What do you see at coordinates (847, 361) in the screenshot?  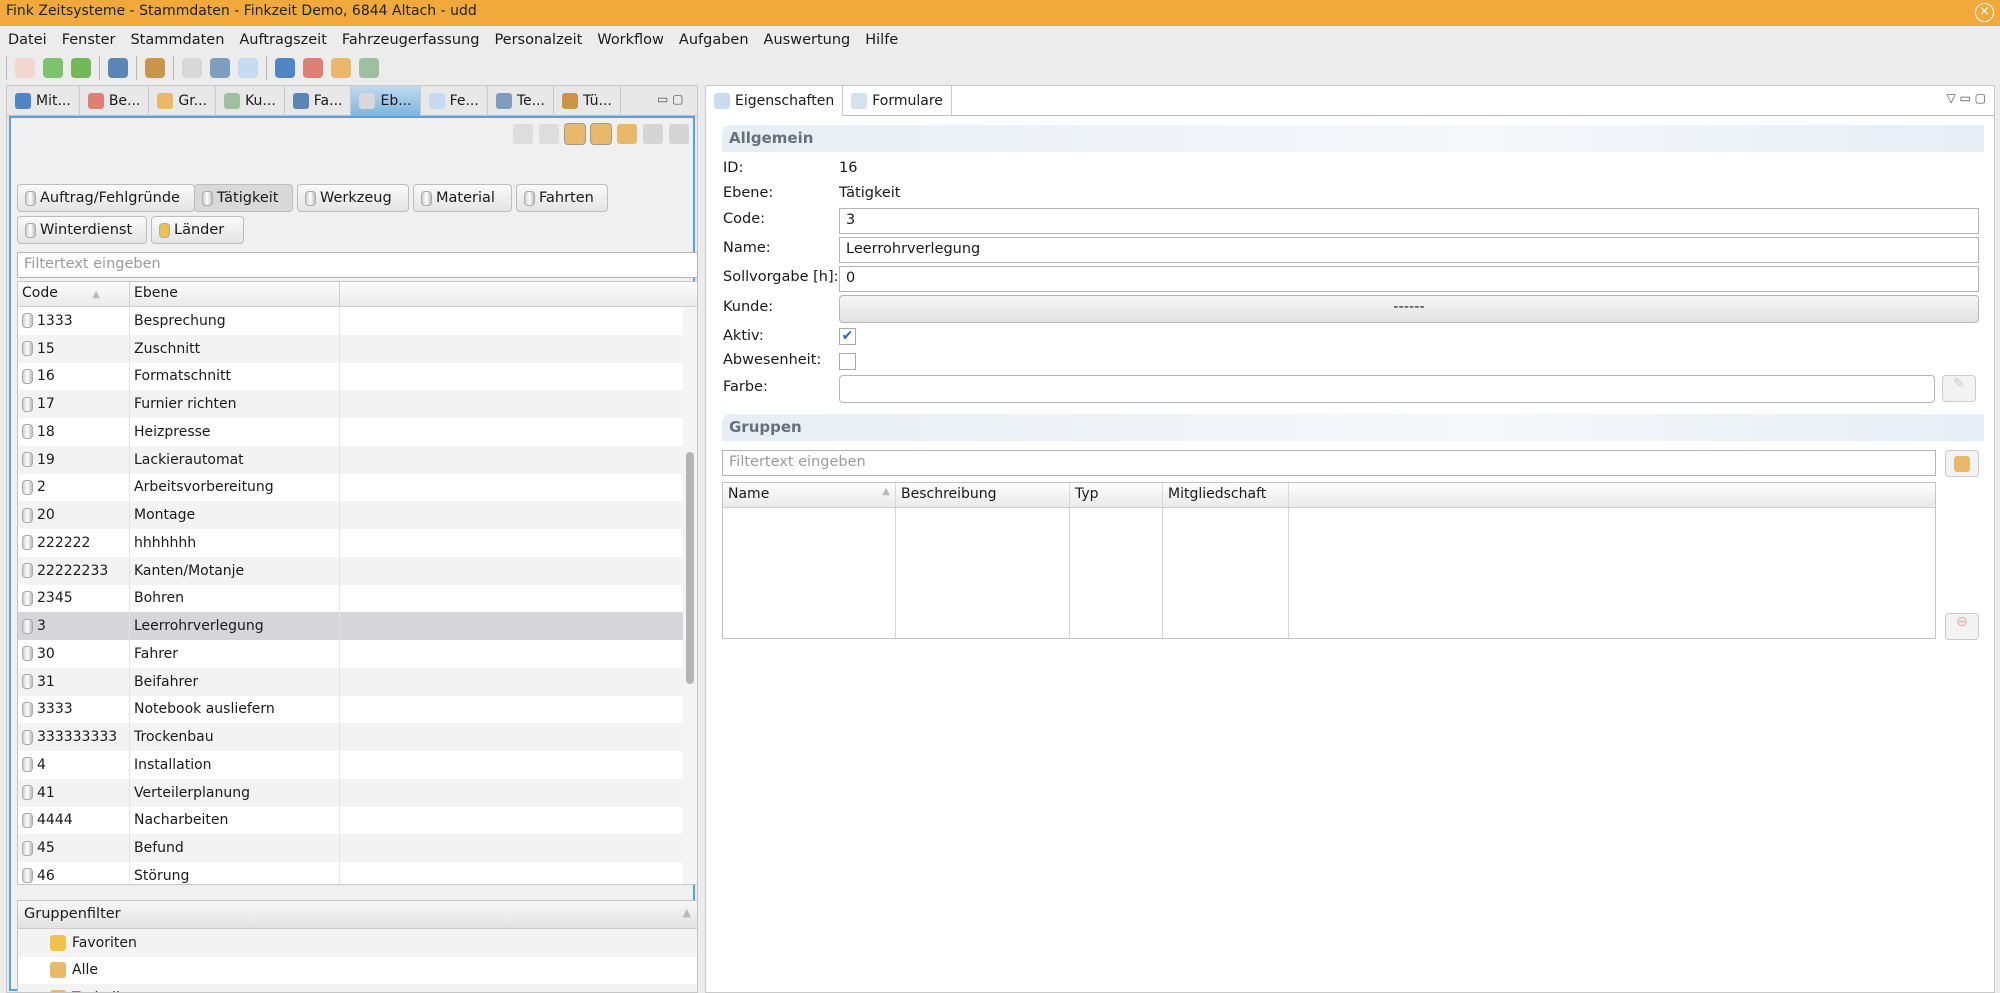 I see `abwesenheit-checkbox` at bounding box center [847, 361].